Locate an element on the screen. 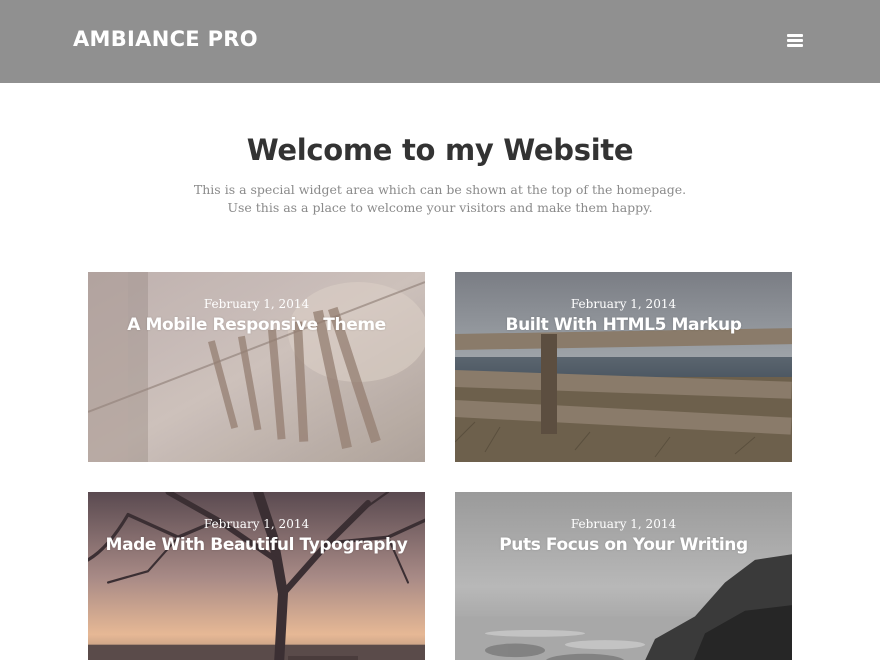 This screenshot has height=660, width=880. hamburger-menu-icon is located at coordinates (795, 41).